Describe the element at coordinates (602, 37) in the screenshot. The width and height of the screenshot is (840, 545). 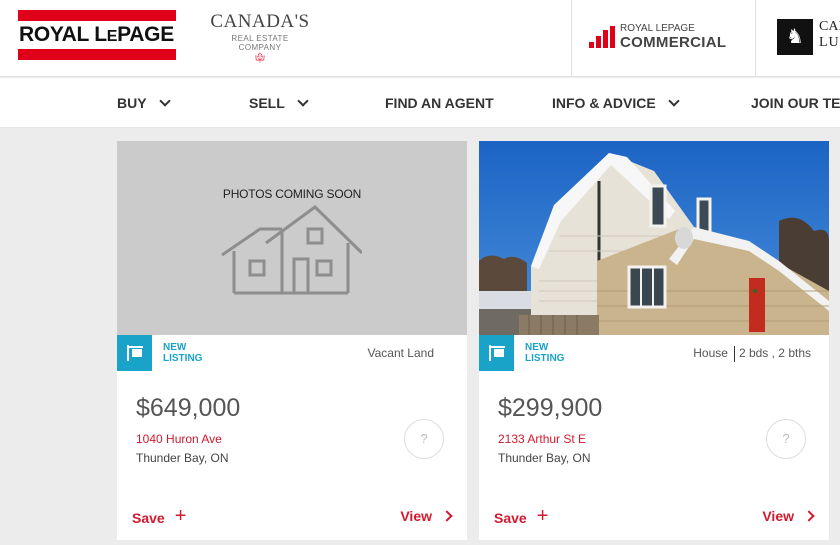
I see `commercial-bars-icon` at that location.